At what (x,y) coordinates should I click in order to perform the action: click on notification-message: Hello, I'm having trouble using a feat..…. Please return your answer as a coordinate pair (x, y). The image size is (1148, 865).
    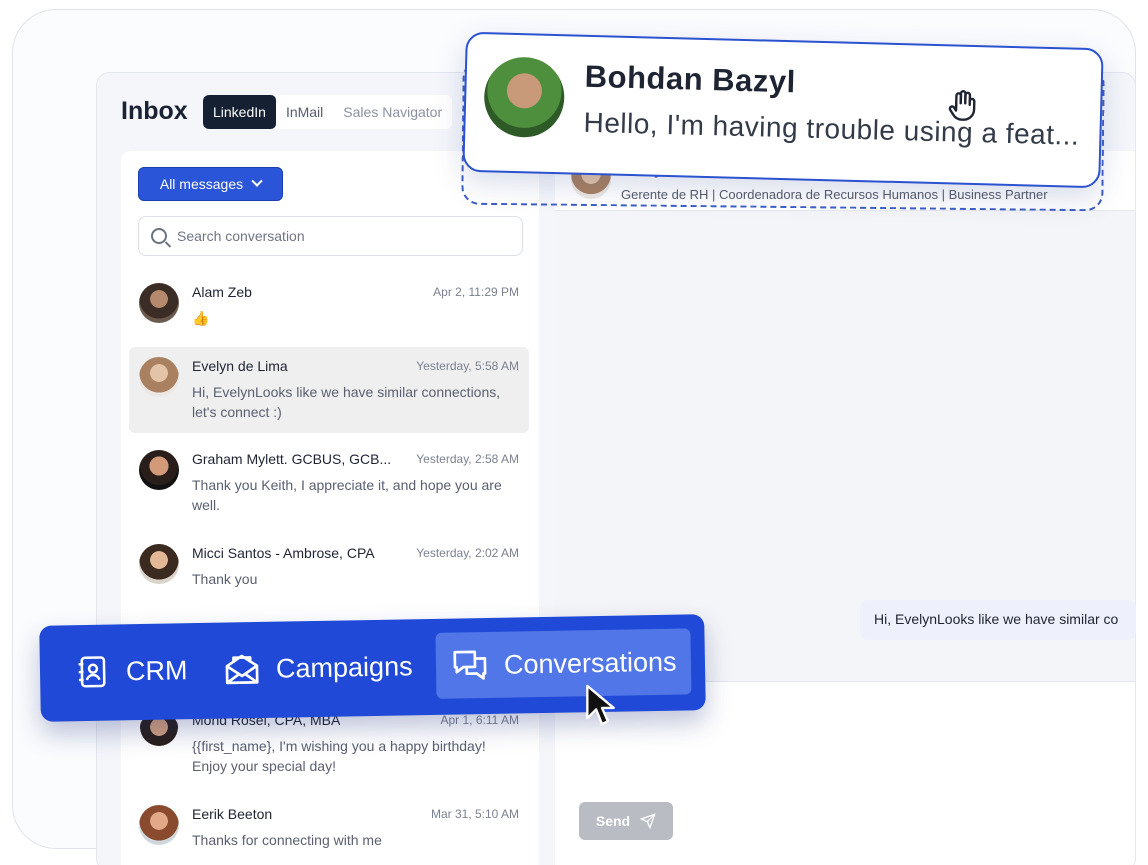
    Looking at the image, I should click on (831, 128).